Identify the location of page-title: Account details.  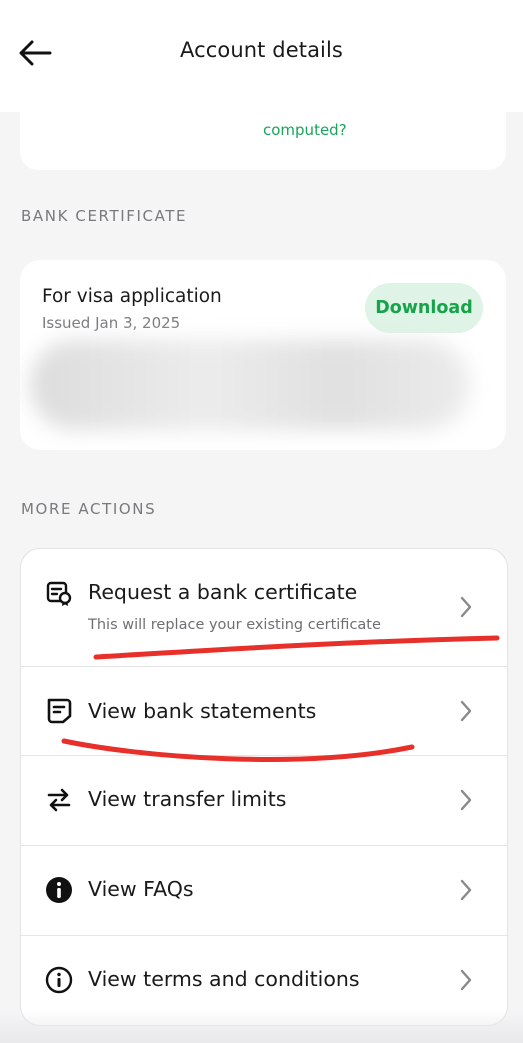
(261, 50).